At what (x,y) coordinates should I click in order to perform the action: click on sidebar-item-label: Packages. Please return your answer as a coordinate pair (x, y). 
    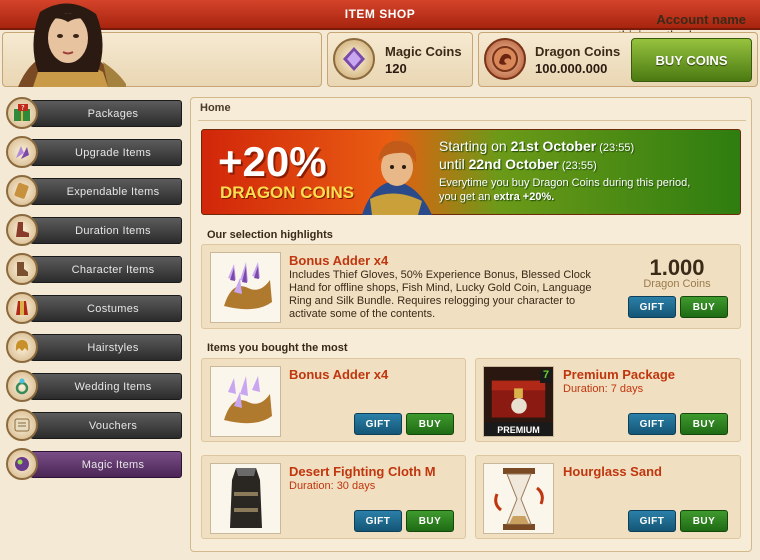
    Looking at the image, I should click on (113, 113).